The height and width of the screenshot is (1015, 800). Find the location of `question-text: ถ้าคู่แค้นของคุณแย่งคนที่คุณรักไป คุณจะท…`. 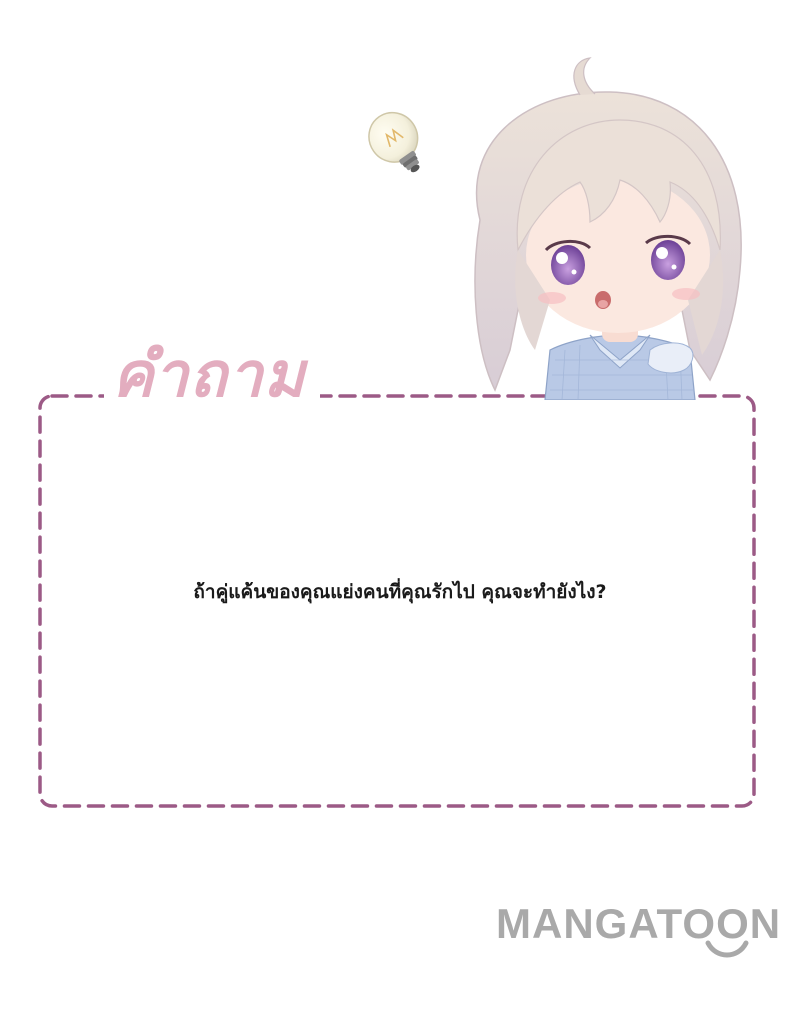

question-text: ถ้าคู่แค้นของคุณแย่งคนที่คุณรักไป คุณจะท… is located at coordinates (400, 592).